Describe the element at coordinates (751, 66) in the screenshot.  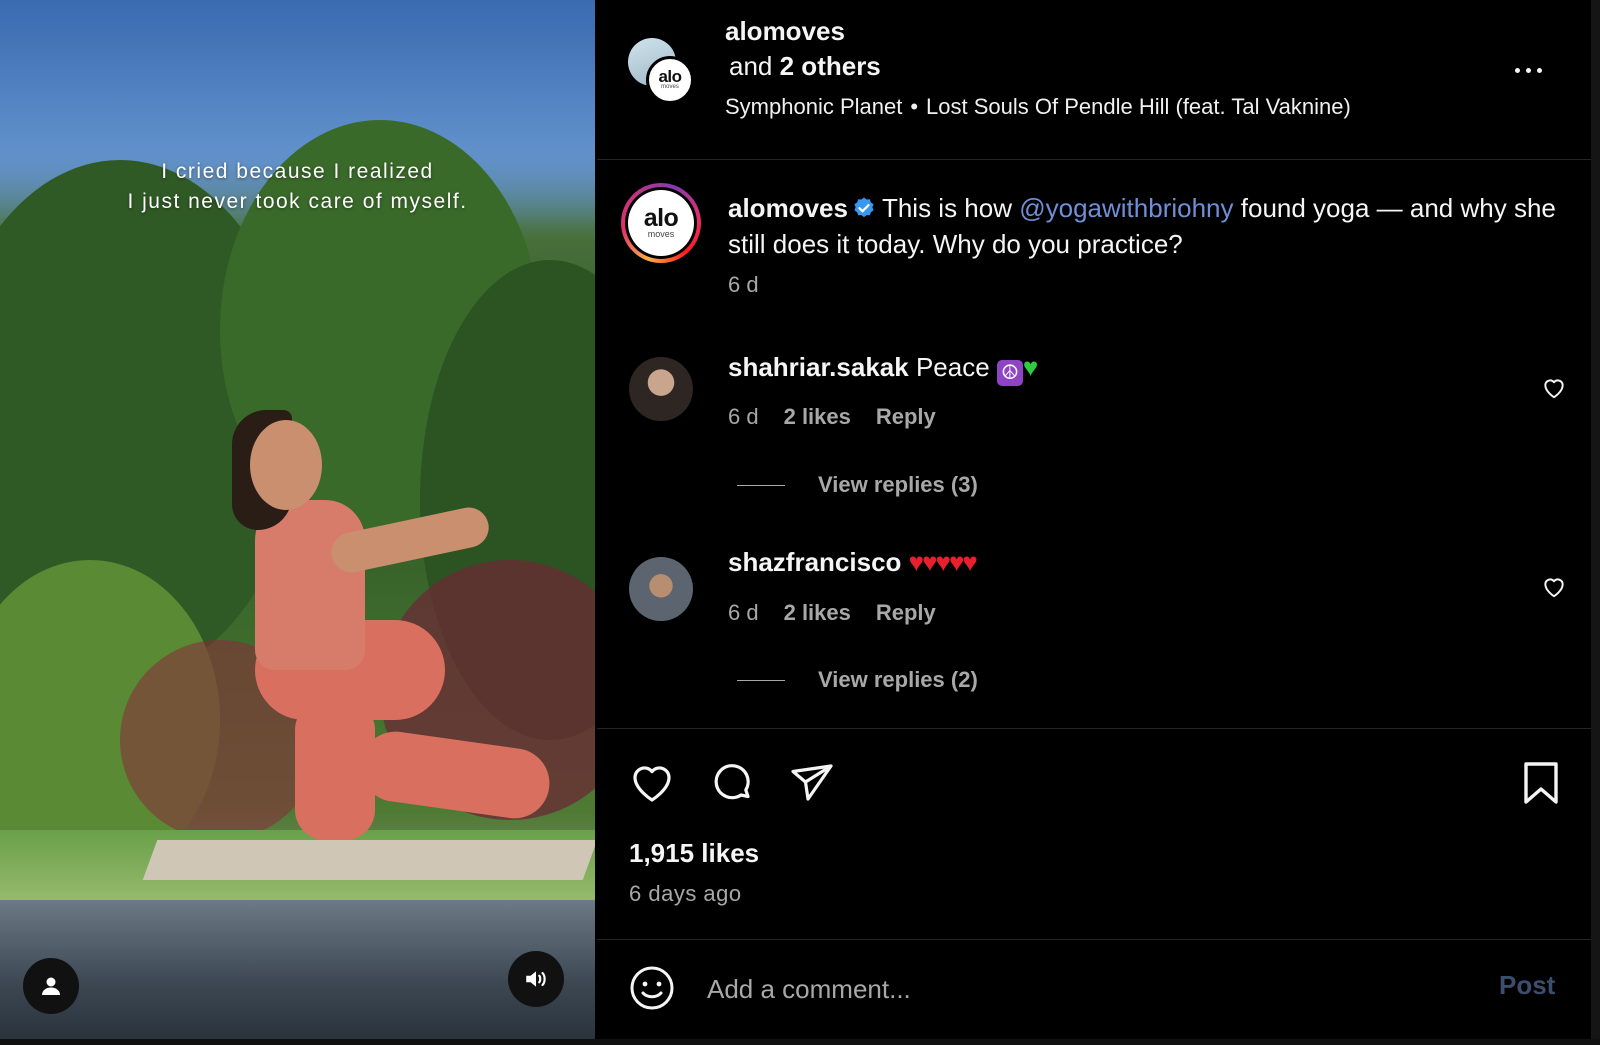
I see `others-prefix: and` at that location.